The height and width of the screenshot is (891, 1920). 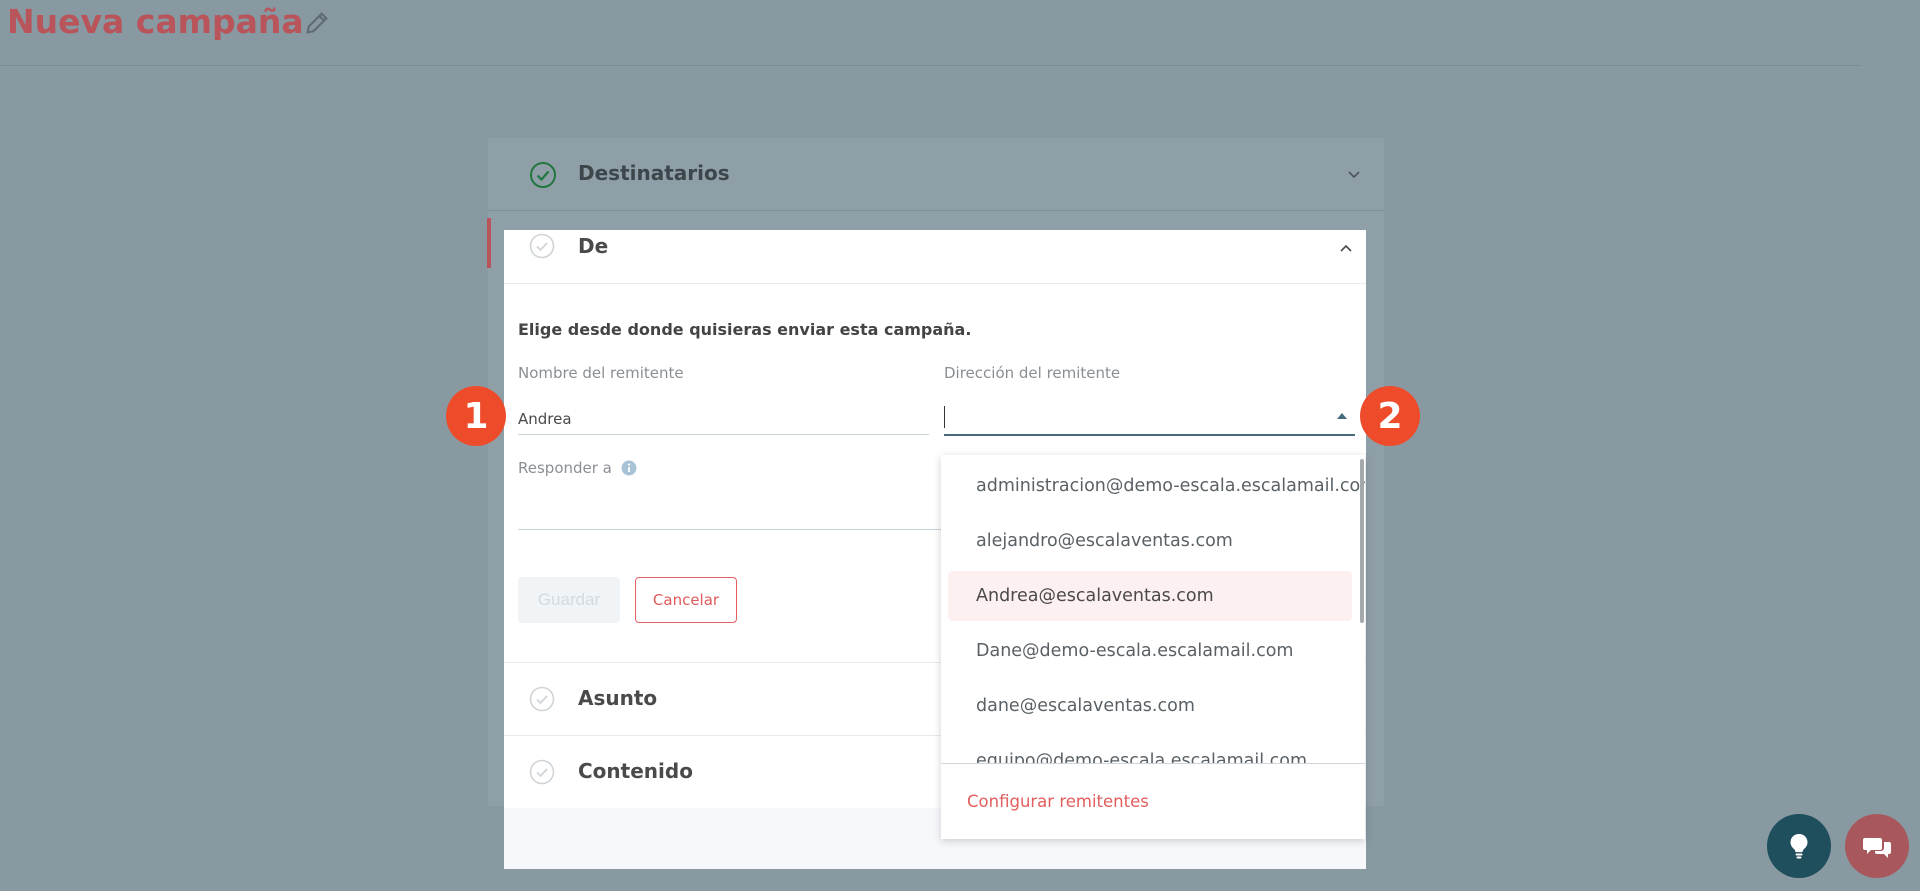 What do you see at coordinates (686, 600) in the screenshot?
I see `cancel-button: Cancelar` at bounding box center [686, 600].